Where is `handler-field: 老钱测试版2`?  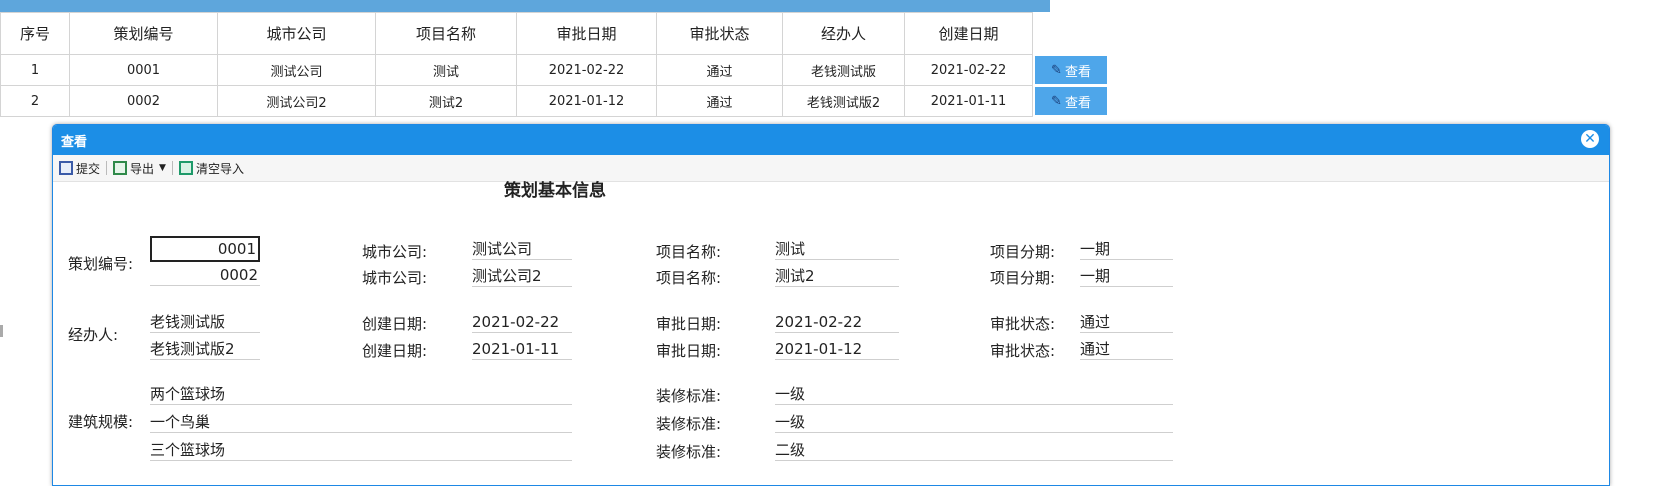
handler-field: 老钱测试版2 is located at coordinates (205, 349).